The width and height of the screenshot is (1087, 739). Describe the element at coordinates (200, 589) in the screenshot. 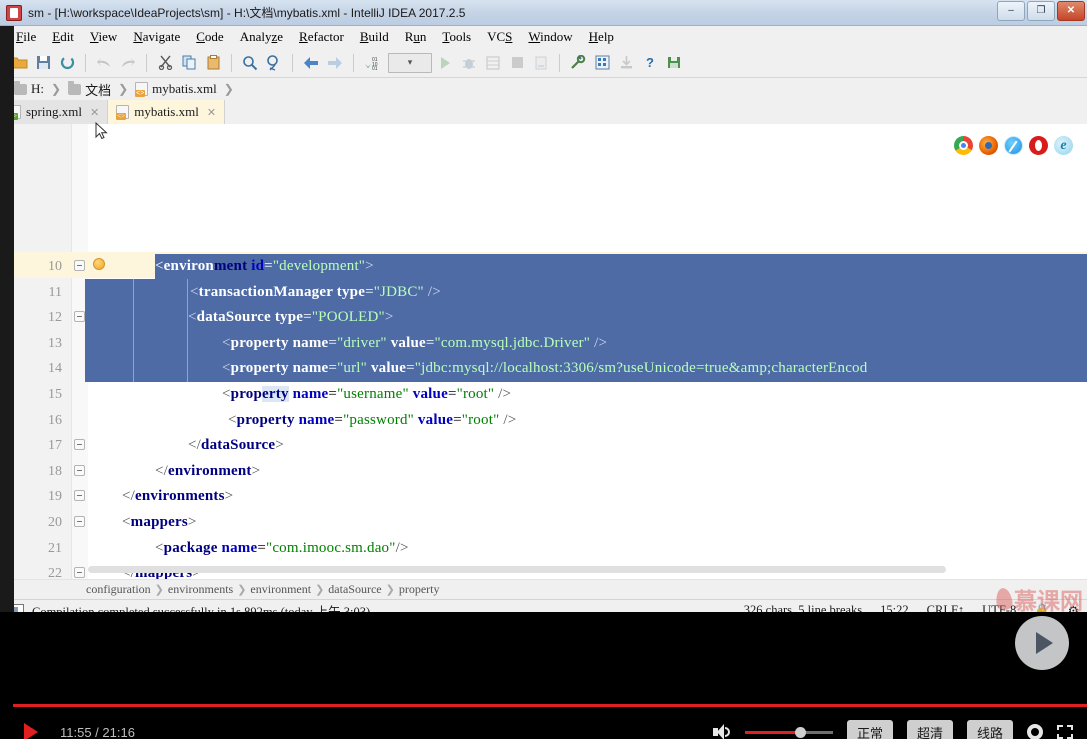

I see `structure-crumb-environments: environments` at that location.